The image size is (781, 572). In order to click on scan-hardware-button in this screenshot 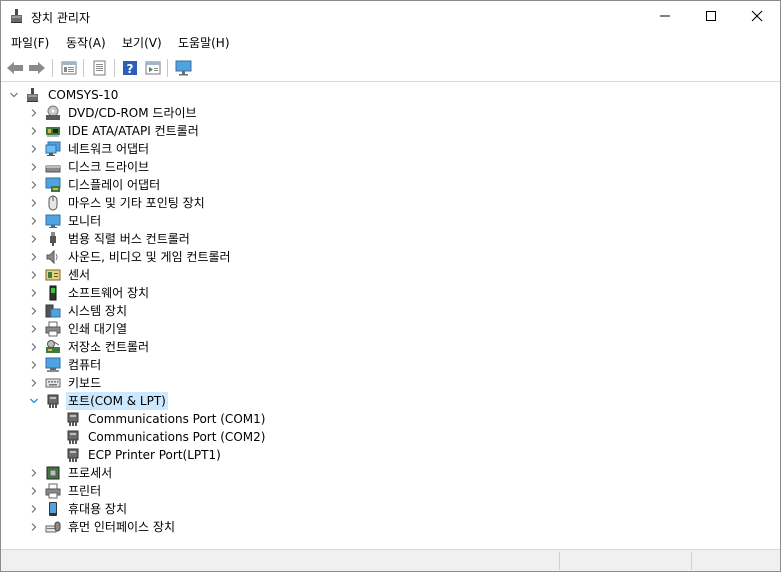, I will do `click(184, 68)`.